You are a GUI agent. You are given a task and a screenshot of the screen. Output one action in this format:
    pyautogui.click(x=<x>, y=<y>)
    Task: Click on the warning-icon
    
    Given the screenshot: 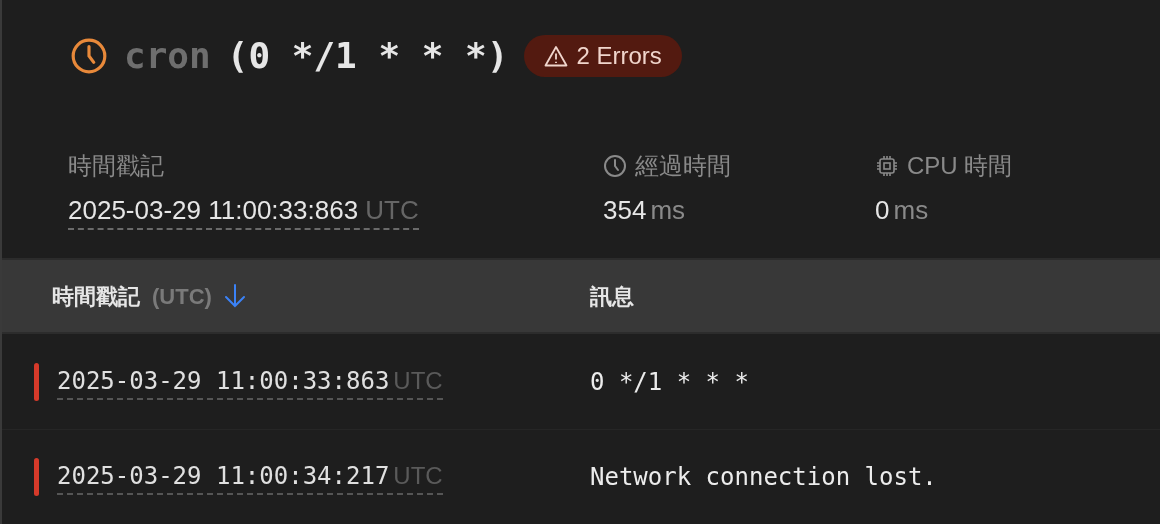 What is the action you would take?
    pyautogui.click(x=556, y=56)
    